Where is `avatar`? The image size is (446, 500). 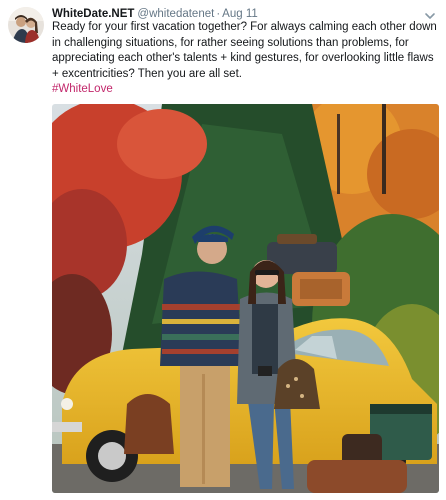 avatar is located at coordinates (26, 25).